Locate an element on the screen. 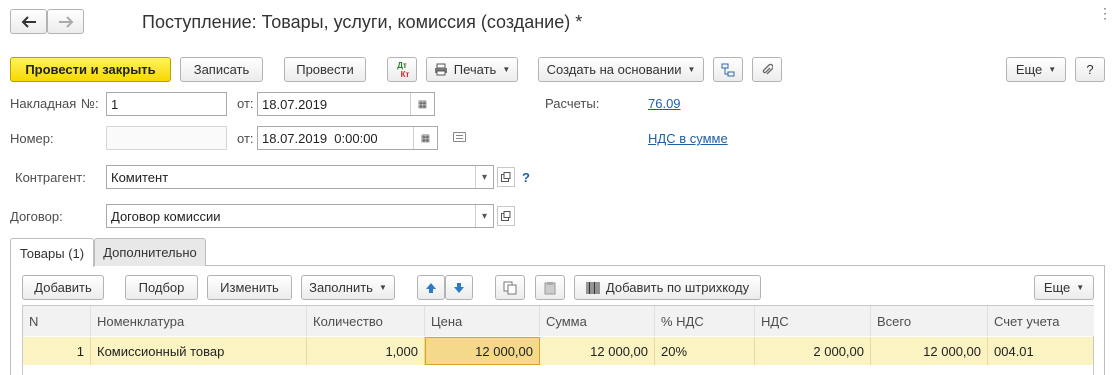 The width and height of the screenshot is (1115, 375). cell-account: 004.01 is located at coordinates (1014, 351).